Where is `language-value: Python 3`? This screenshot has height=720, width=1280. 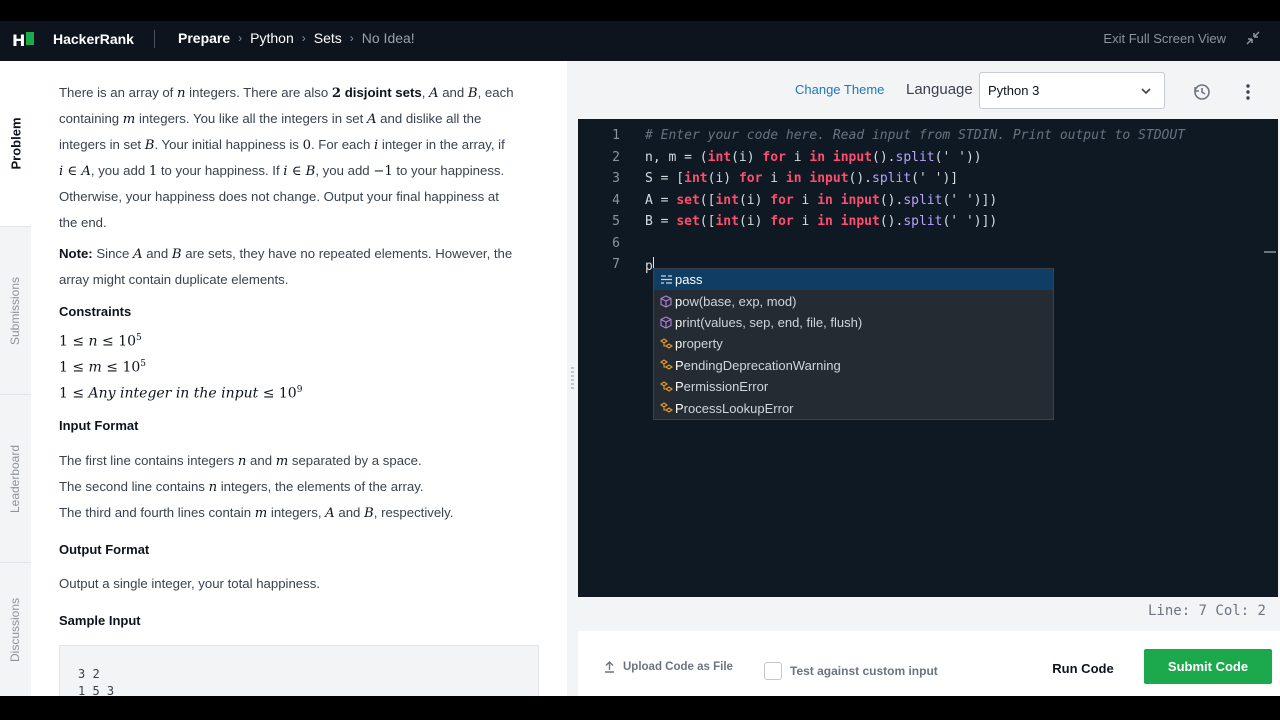 language-value: Python 3 is located at coordinates (1014, 90).